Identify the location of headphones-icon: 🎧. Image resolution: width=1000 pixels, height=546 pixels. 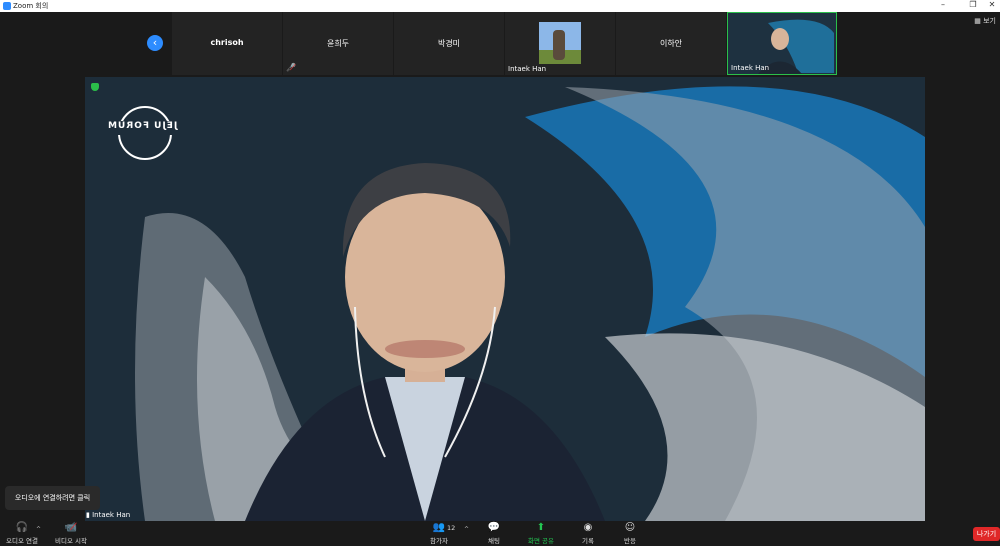
(22, 527).